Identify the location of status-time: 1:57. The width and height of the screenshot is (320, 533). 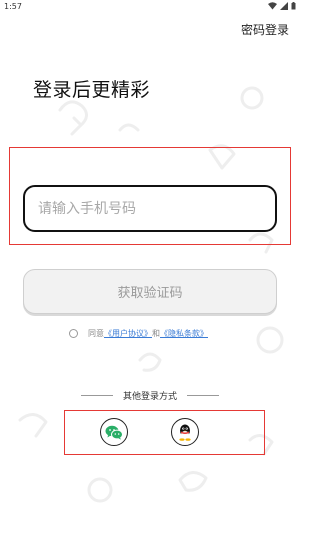
(13, 6).